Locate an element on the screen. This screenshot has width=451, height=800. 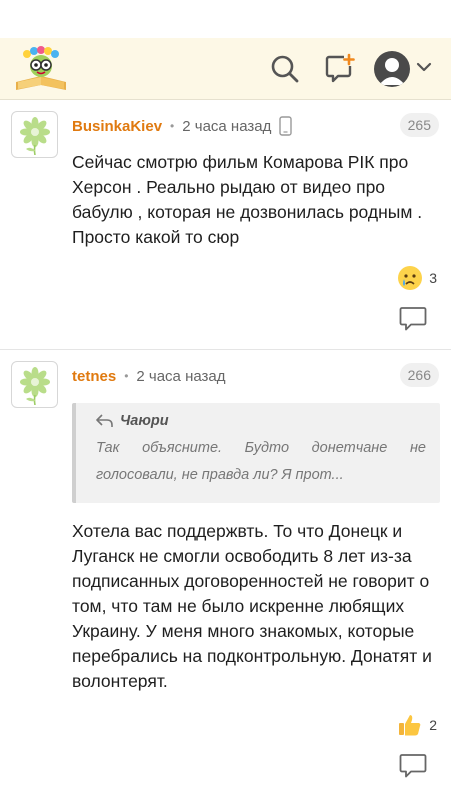
crying-face-icon is located at coordinates (410, 278).